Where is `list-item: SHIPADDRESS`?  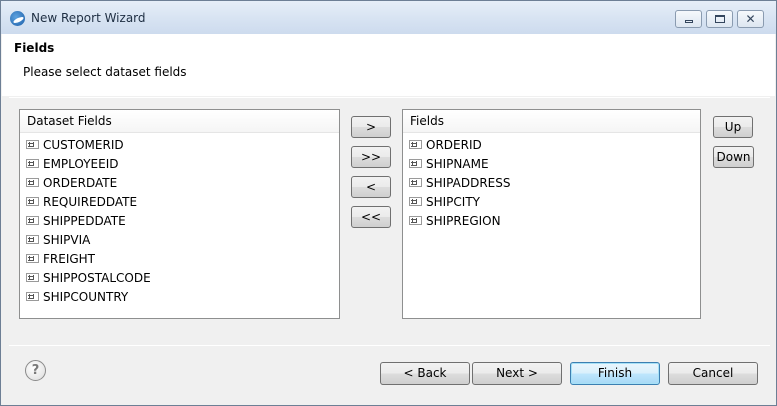 list-item: SHIPADDRESS is located at coordinates (551, 183).